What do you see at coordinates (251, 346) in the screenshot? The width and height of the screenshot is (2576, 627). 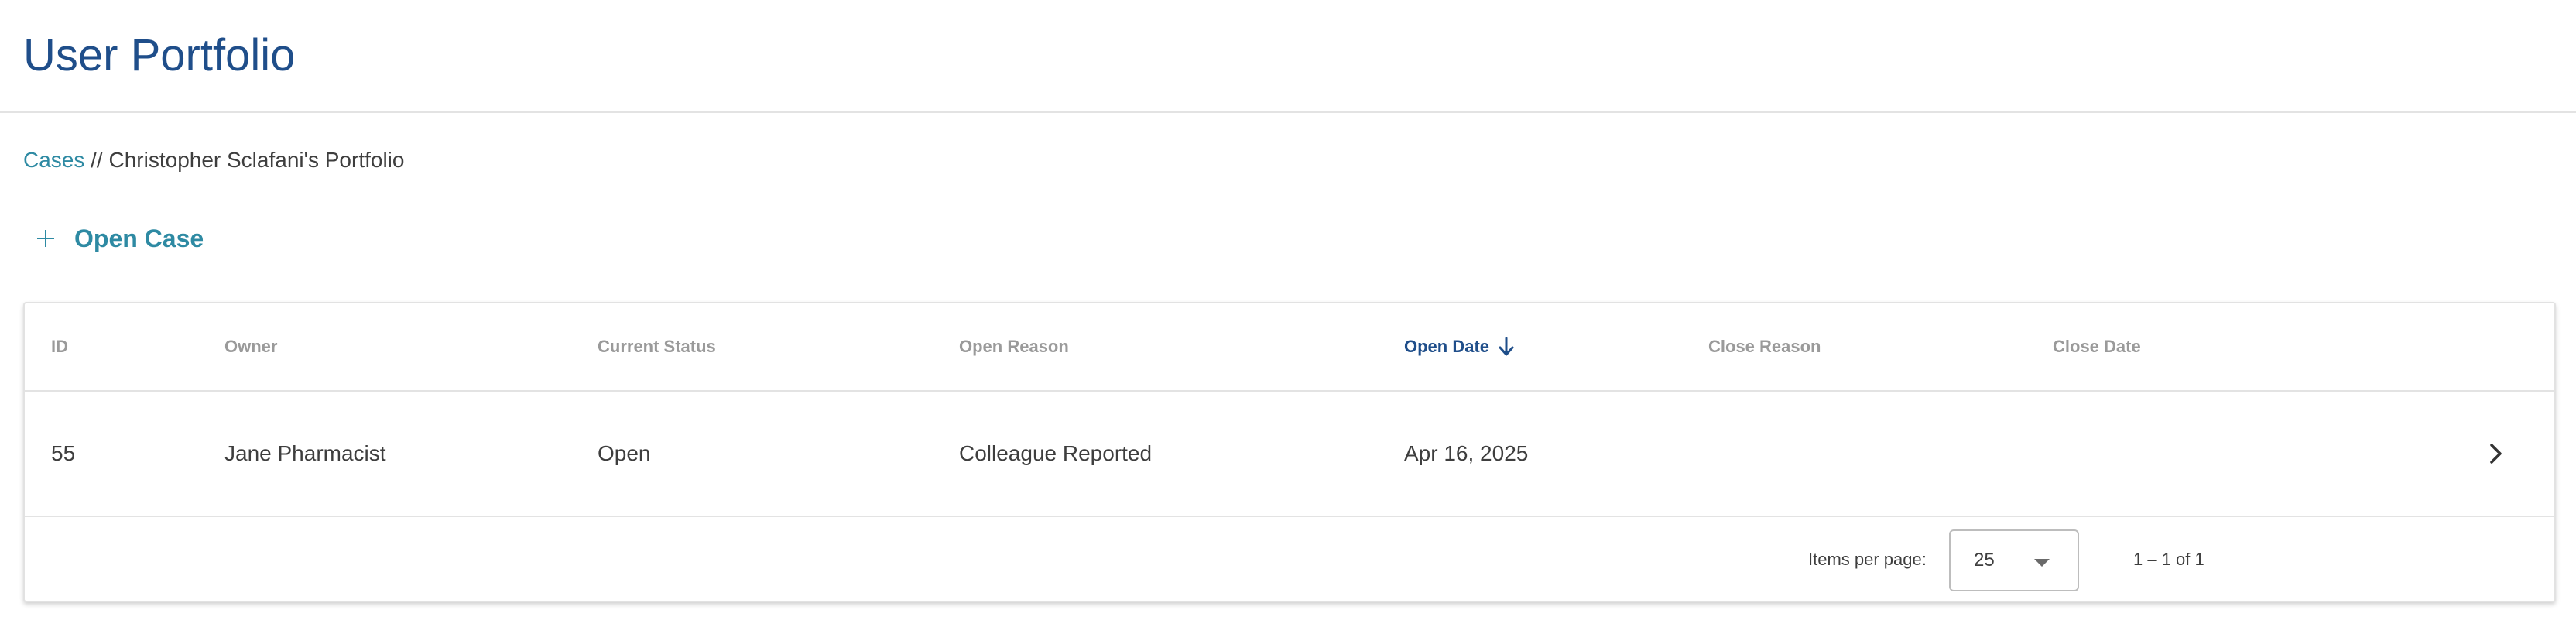 I see `column-header-owner: Owner` at bounding box center [251, 346].